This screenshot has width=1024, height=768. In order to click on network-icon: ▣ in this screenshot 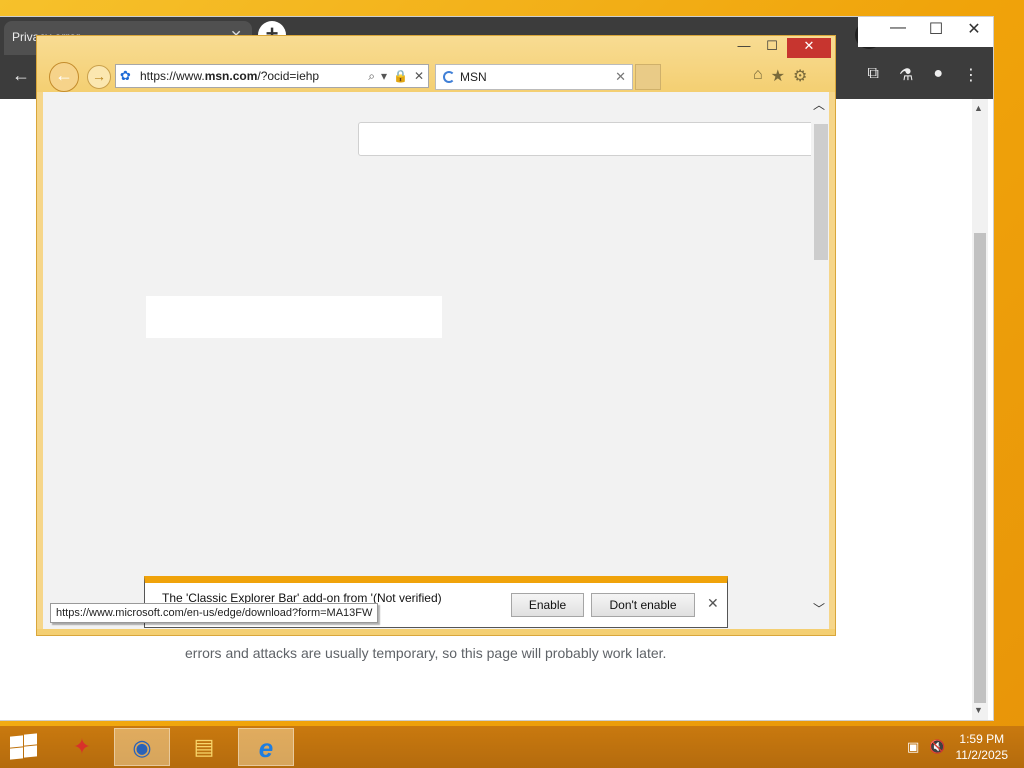, I will do `click(913, 747)`.